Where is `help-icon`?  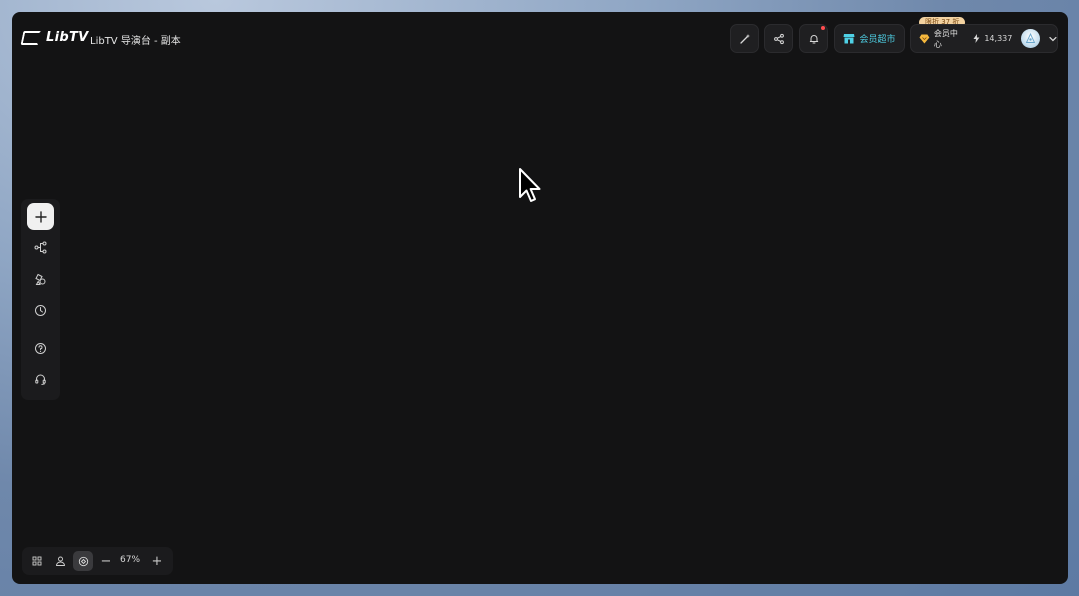
help-icon is located at coordinates (40, 348).